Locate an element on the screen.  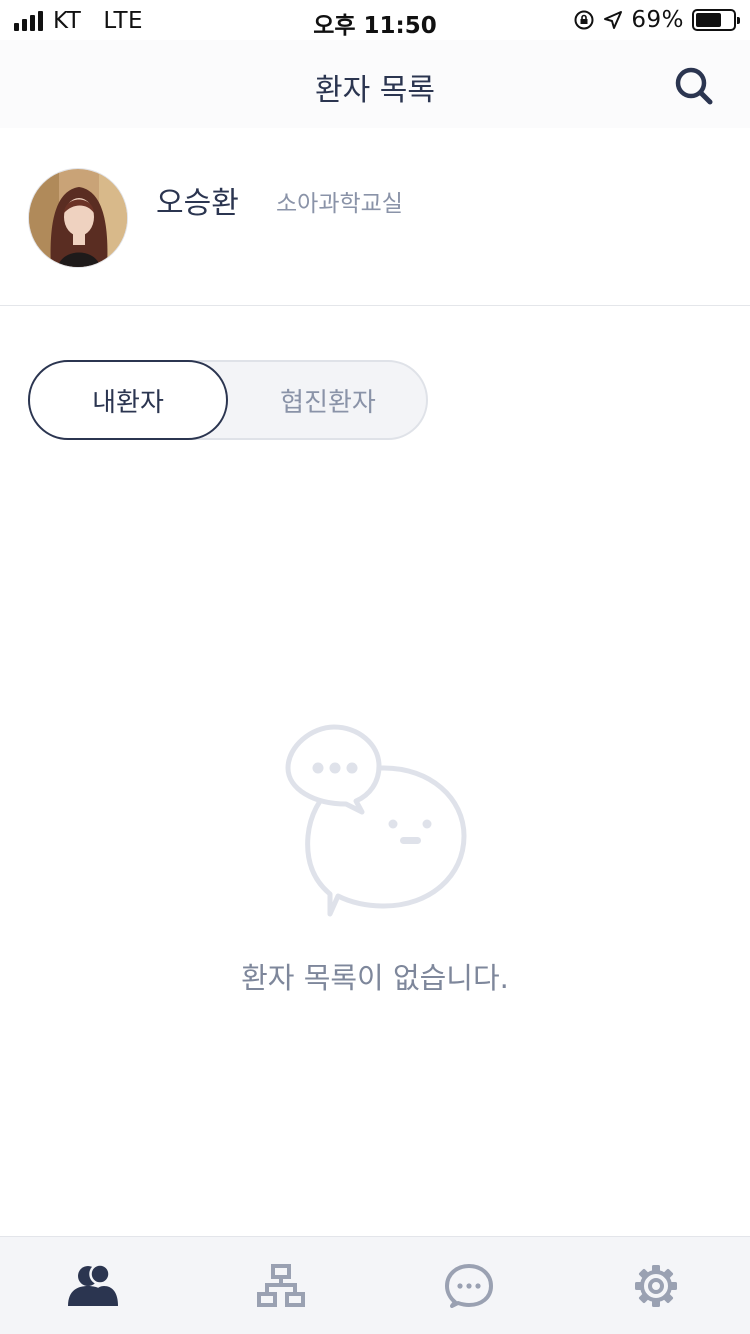
organization-icon is located at coordinates (281, 1285).